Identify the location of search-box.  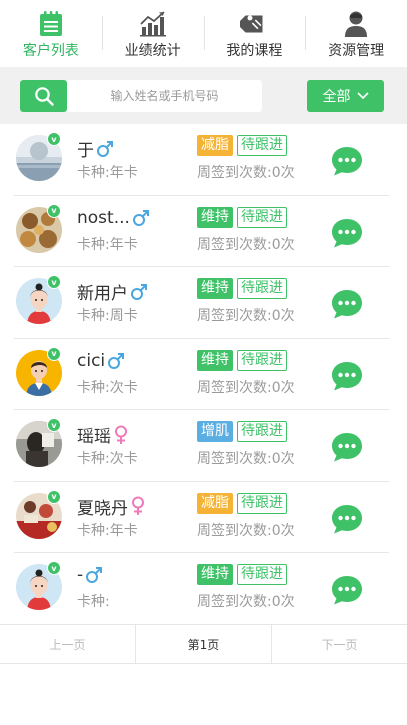
(141, 96).